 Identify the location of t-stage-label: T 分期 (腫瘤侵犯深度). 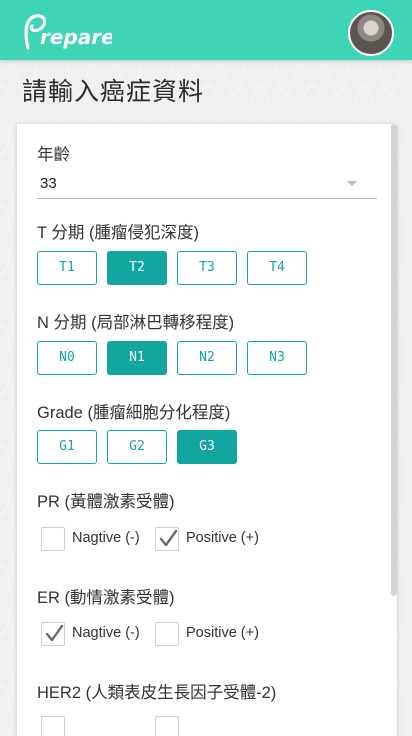
(118, 233).